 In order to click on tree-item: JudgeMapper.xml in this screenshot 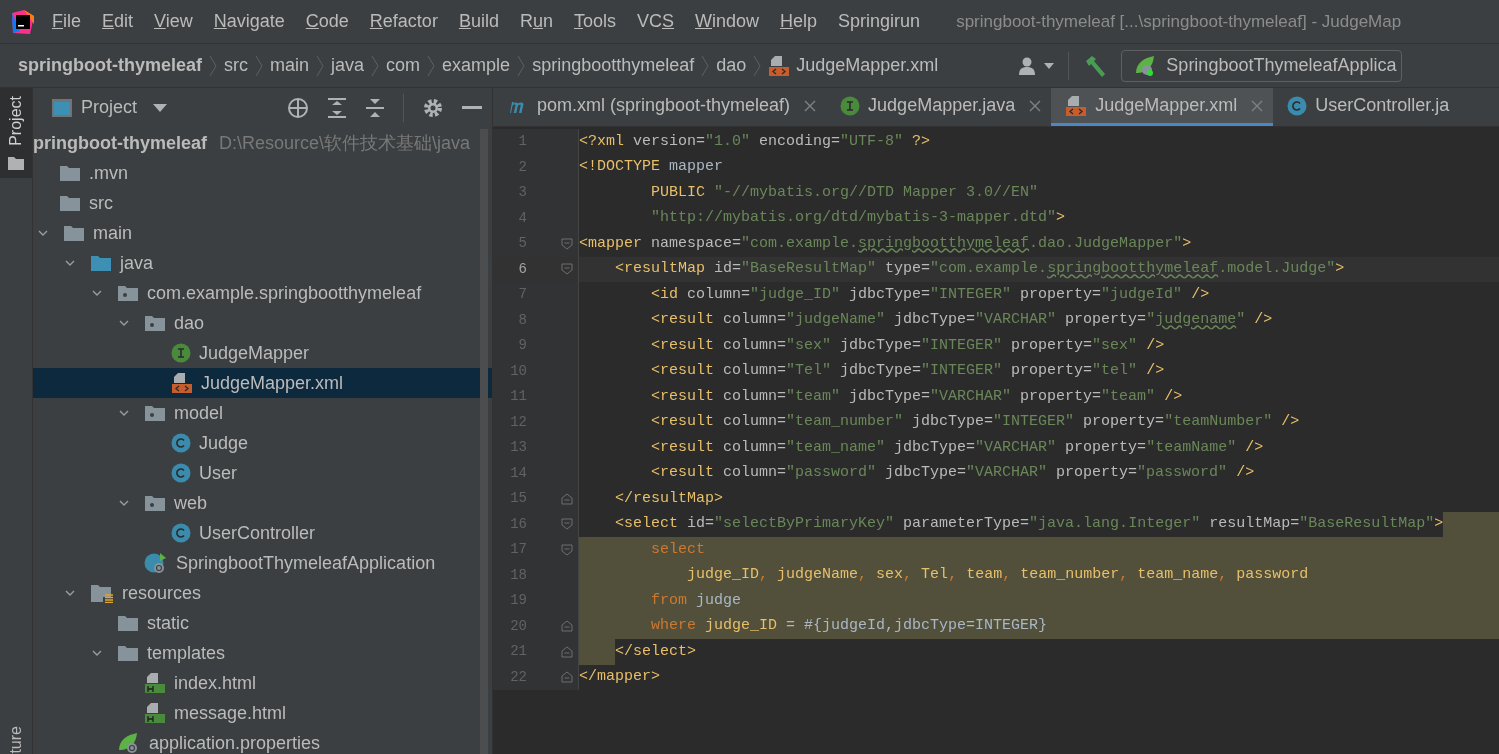, I will do `click(262, 383)`.